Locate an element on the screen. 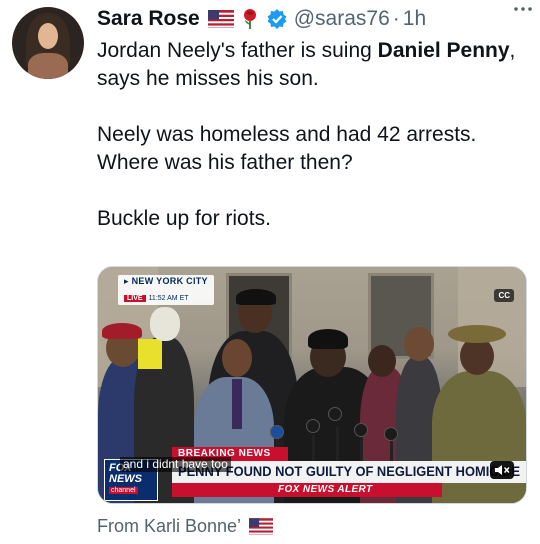 The width and height of the screenshot is (540, 544). avatar-body is located at coordinates (48, 66).